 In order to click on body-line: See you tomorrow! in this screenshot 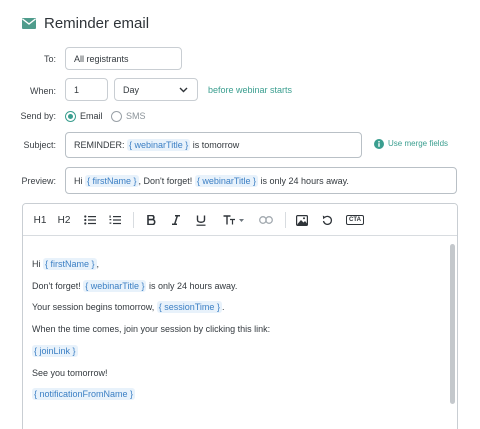, I will do `click(70, 373)`.